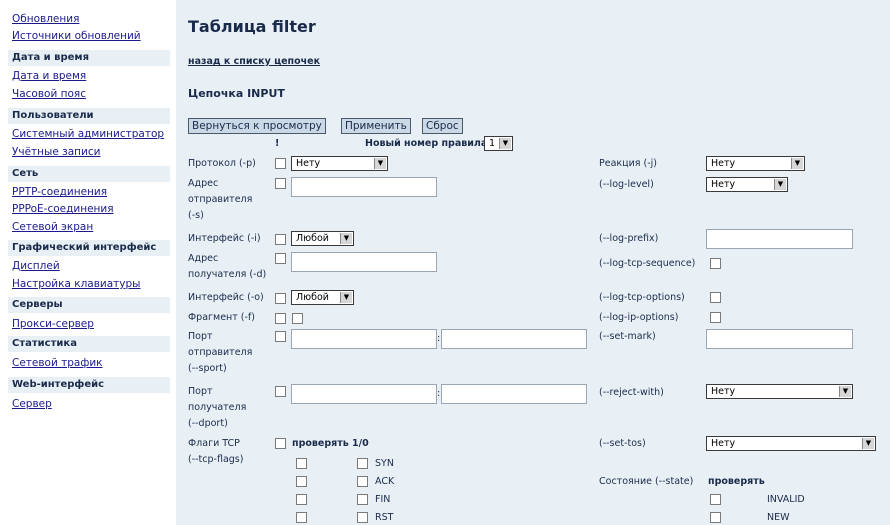  Describe the element at coordinates (217, 407) in the screenshot. I see `dport-label-2: получателя` at that location.